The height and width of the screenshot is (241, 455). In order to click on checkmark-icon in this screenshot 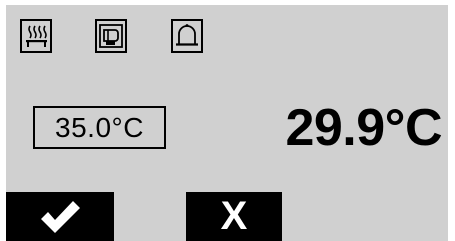, I will do `click(60, 216)`.